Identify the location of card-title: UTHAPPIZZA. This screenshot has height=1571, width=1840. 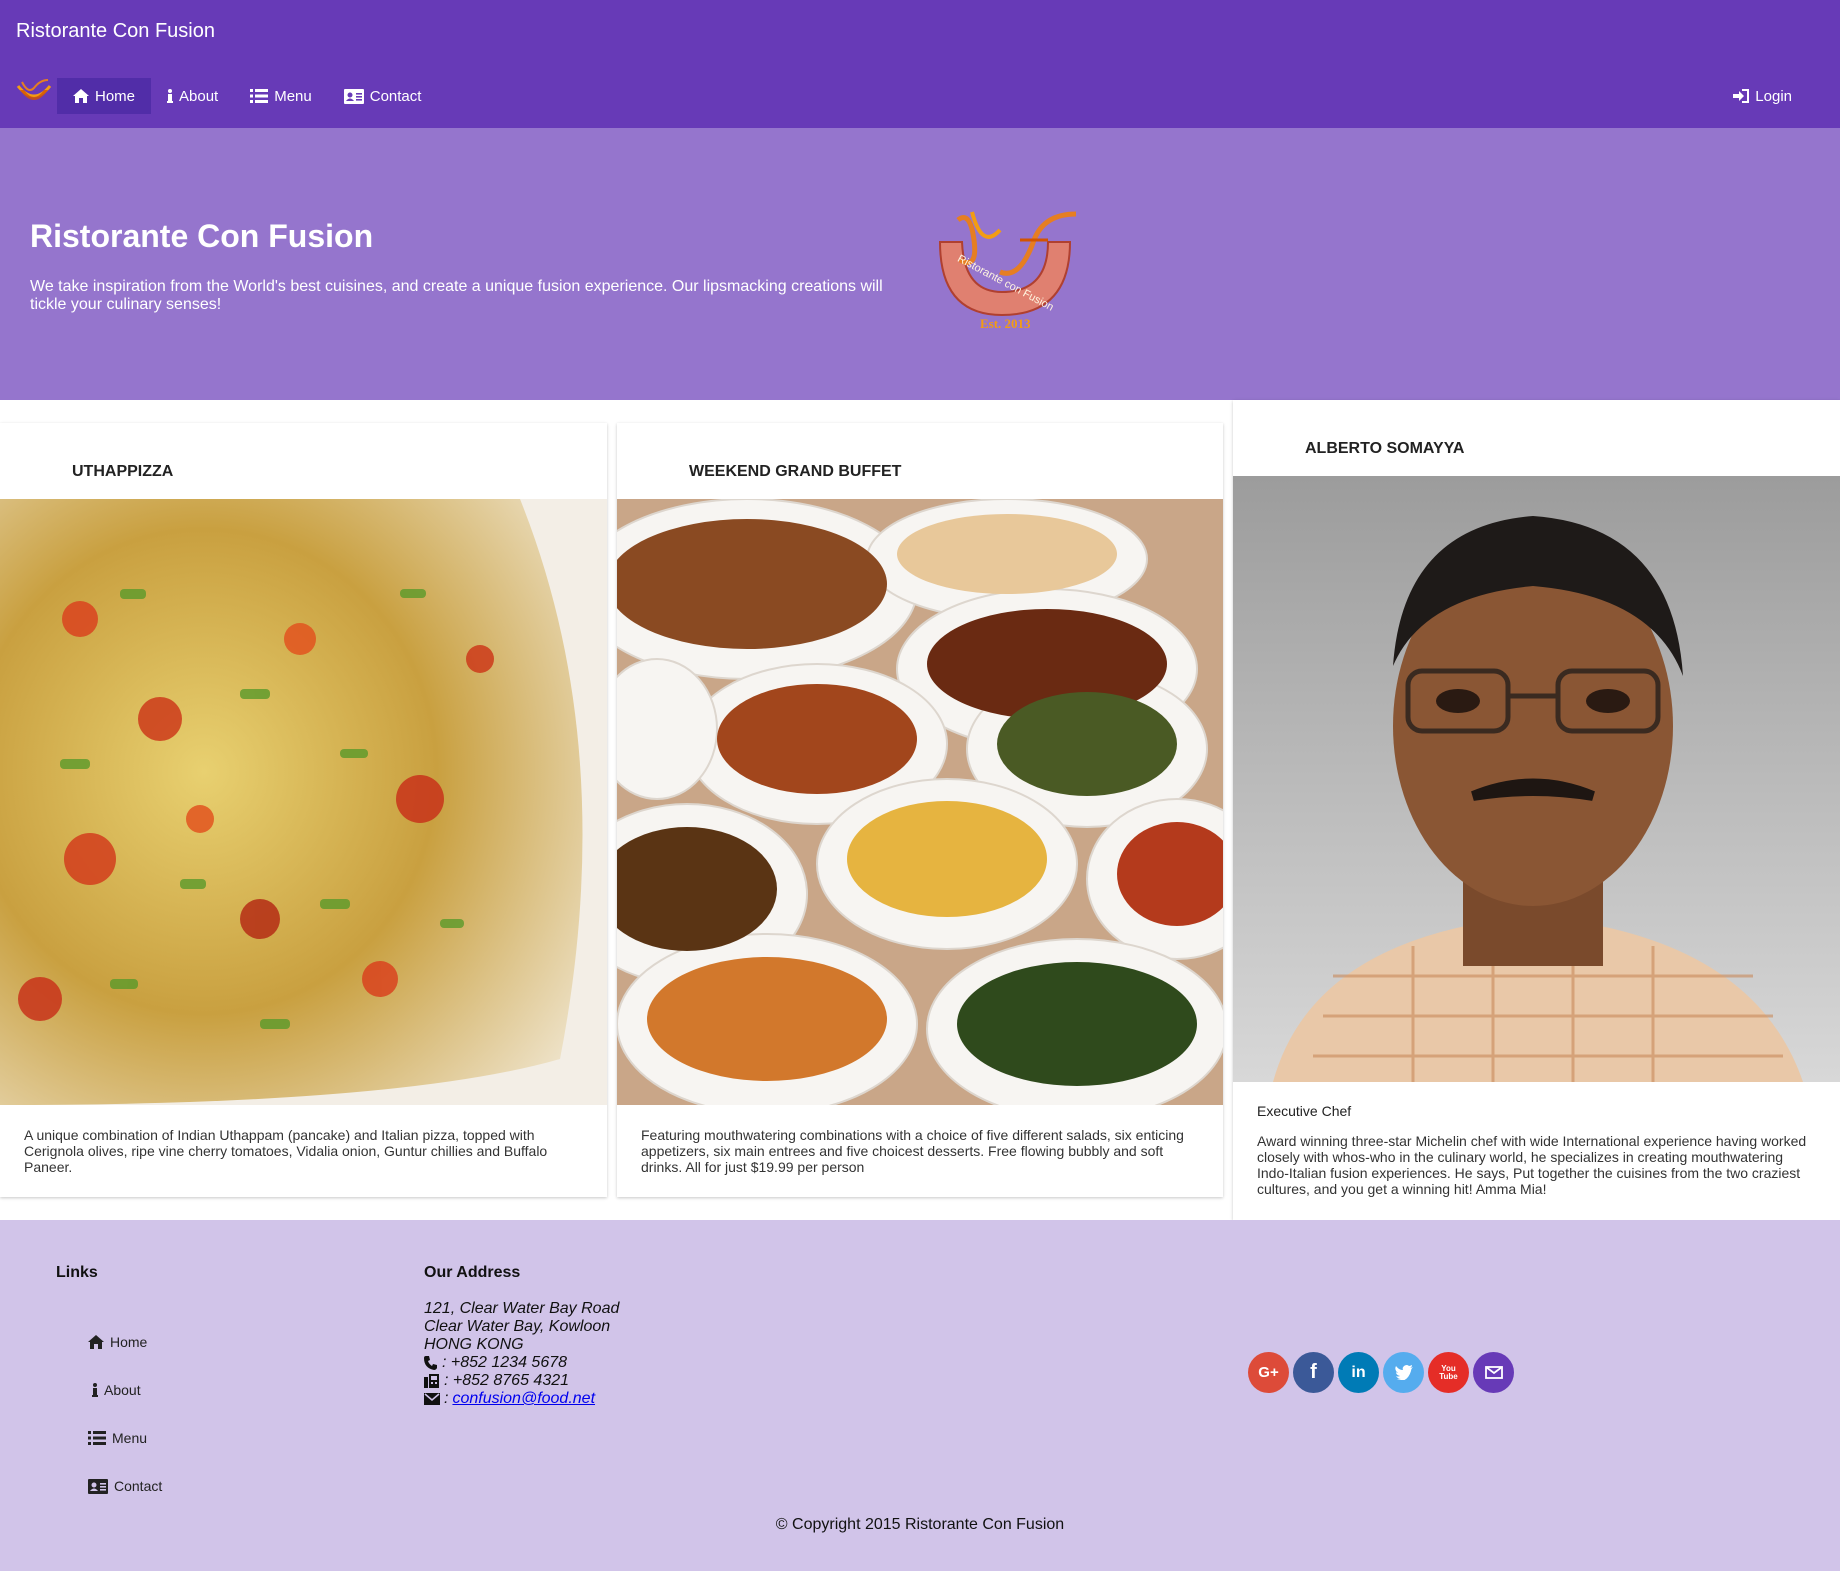
(123, 471).